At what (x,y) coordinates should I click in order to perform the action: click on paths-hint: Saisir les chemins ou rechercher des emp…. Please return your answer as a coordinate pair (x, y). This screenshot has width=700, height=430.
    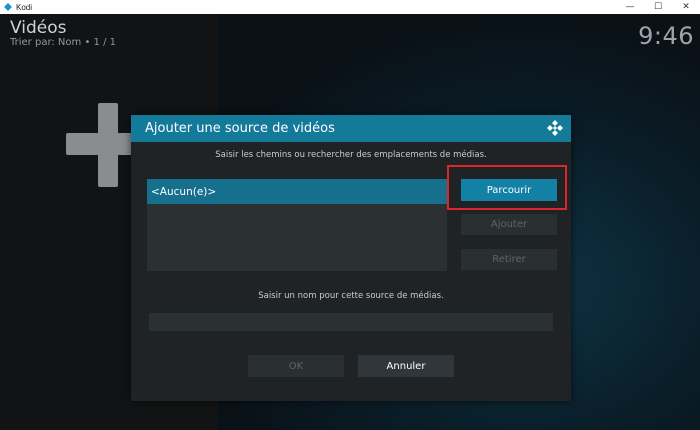
    Looking at the image, I should click on (351, 155).